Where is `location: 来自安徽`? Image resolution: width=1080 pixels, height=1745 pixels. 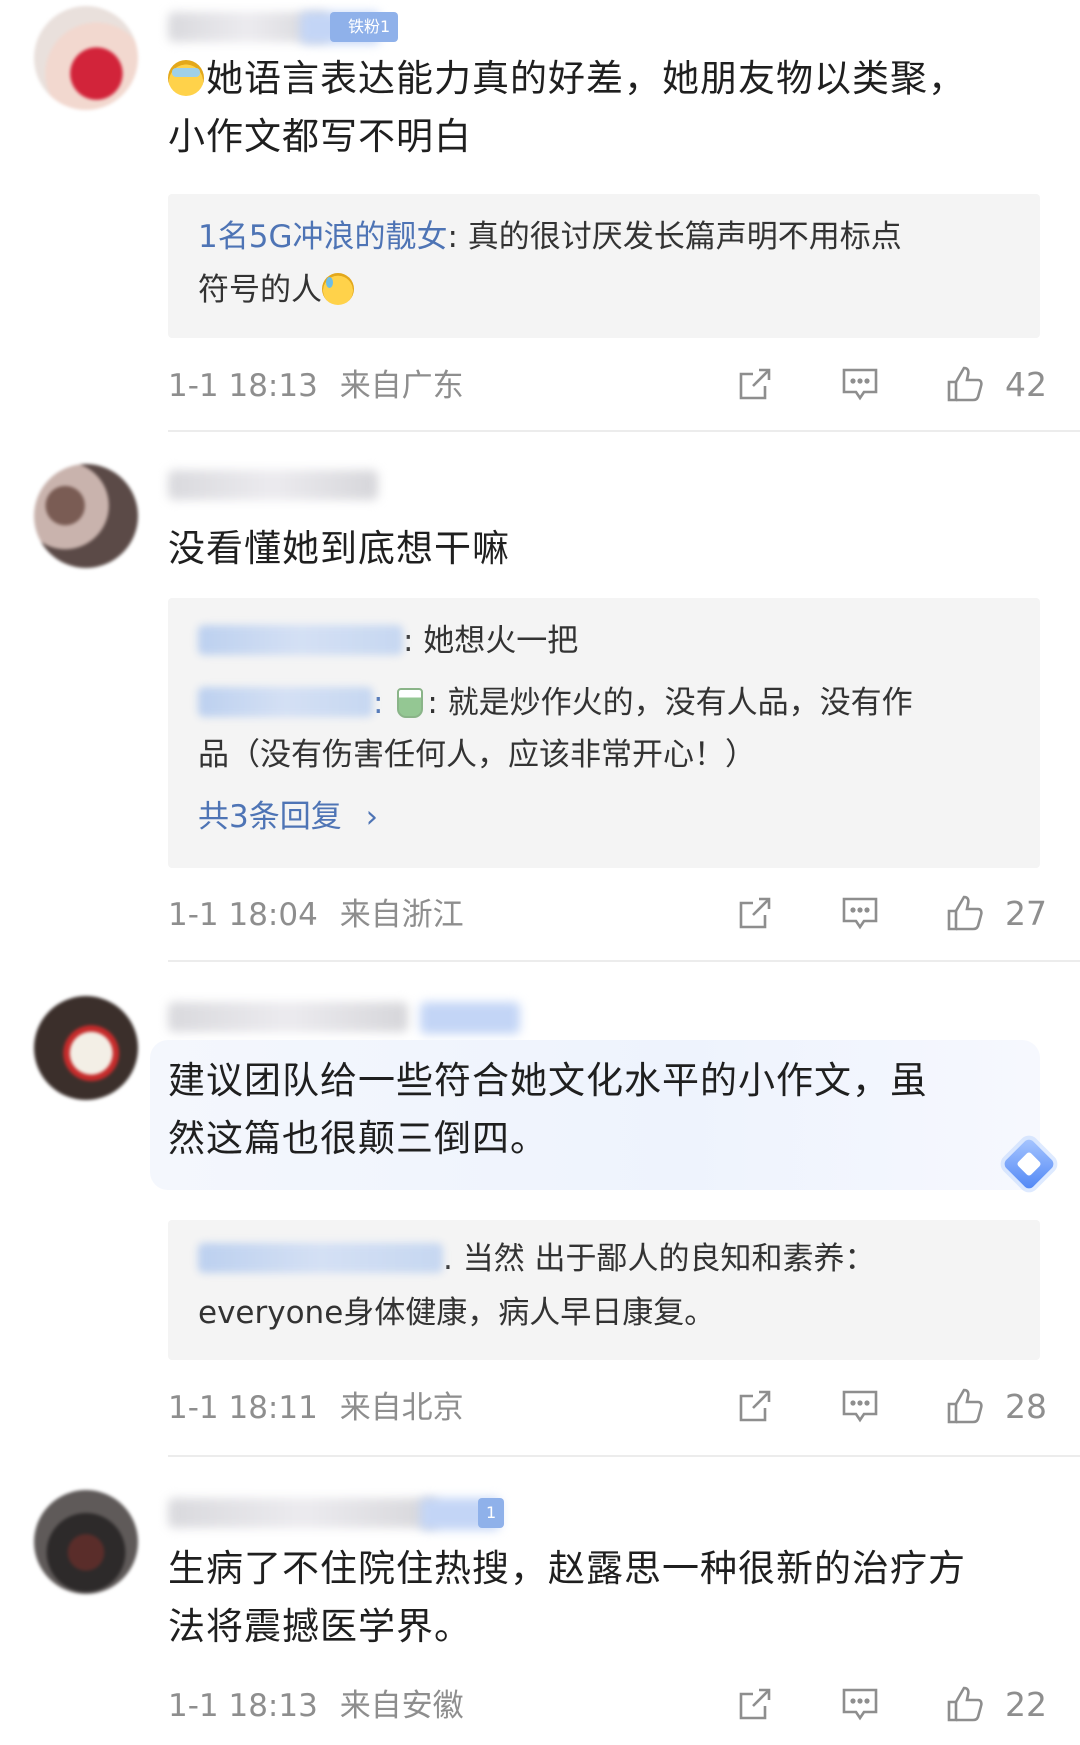
location: 来自安徽 is located at coordinates (401, 1706).